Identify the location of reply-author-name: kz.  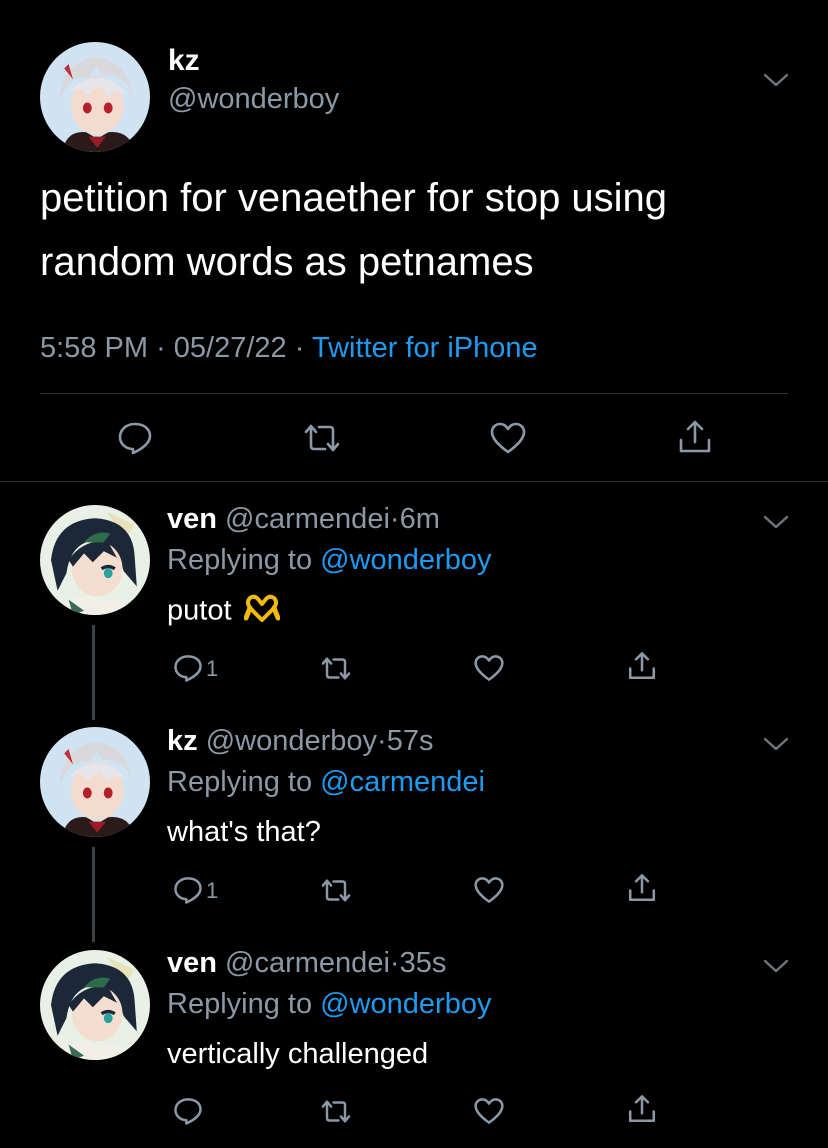
(182, 741).